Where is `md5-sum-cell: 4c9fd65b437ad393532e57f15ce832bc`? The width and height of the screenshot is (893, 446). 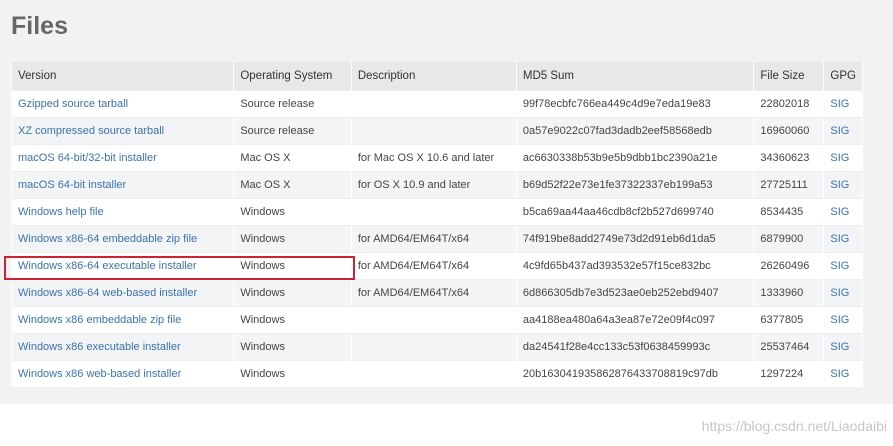 md5-sum-cell: 4c9fd65b437ad393532e57f15ce832bc is located at coordinates (616, 265).